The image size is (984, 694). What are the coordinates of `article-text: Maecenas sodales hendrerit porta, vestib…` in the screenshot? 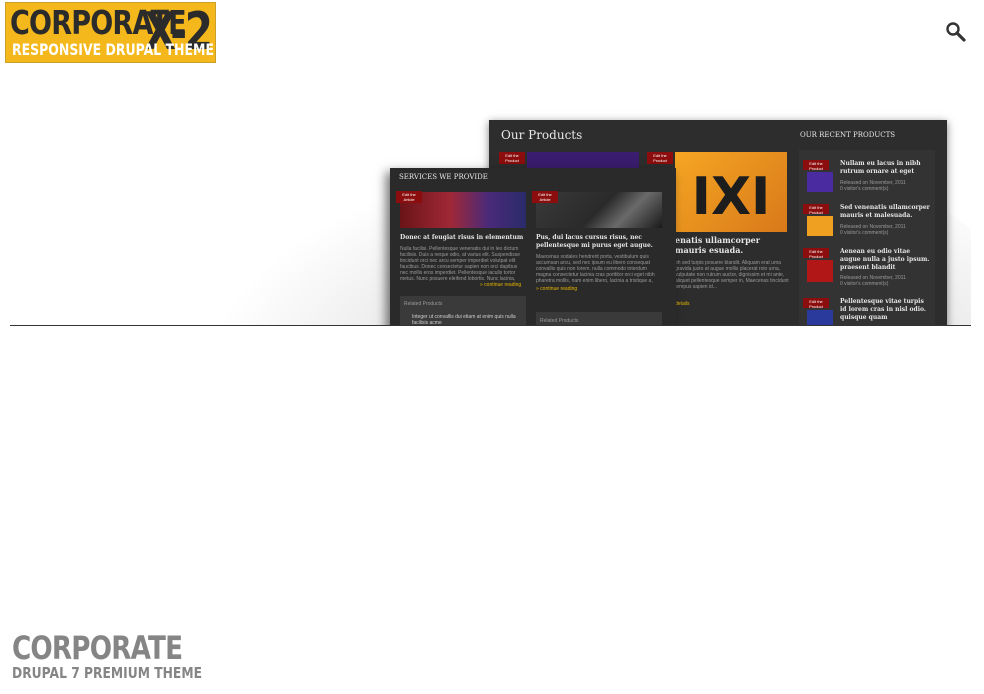 It's located at (595, 269).